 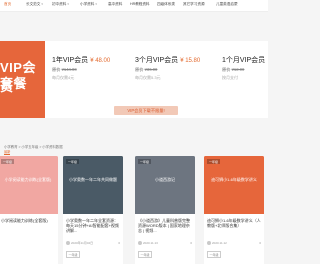 What do you see at coordinates (146, 69) in the screenshot?
I see `plan-original-price: 原价 ¥36.00` at bounding box center [146, 69].